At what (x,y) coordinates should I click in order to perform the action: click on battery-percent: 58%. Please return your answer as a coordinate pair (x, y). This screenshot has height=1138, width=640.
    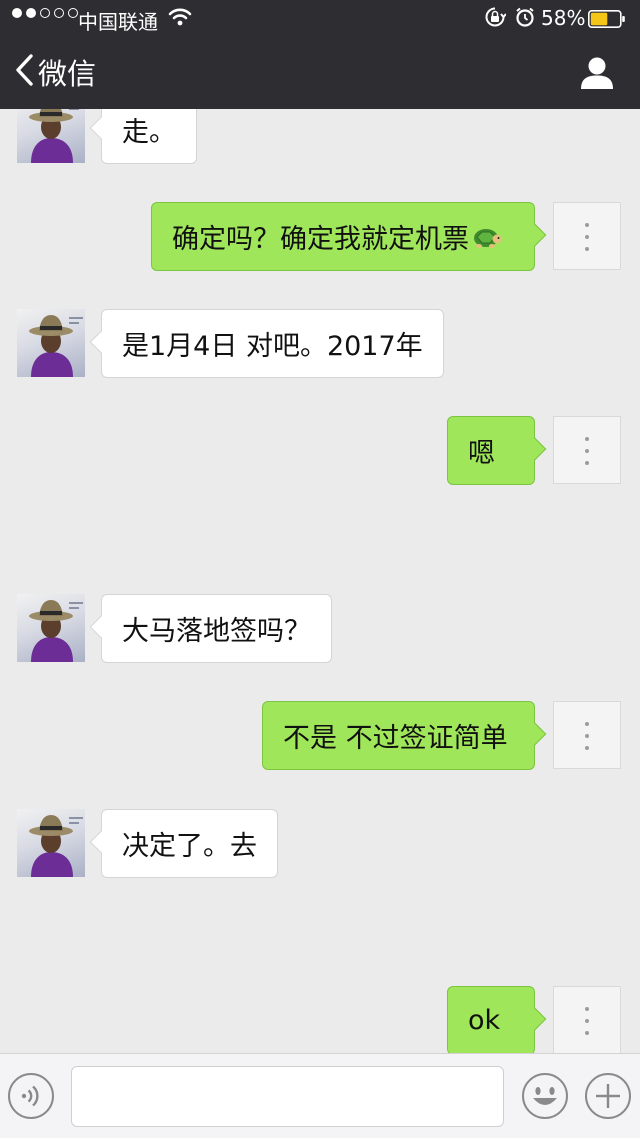
    Looking at the image, I should click on (563, 18).